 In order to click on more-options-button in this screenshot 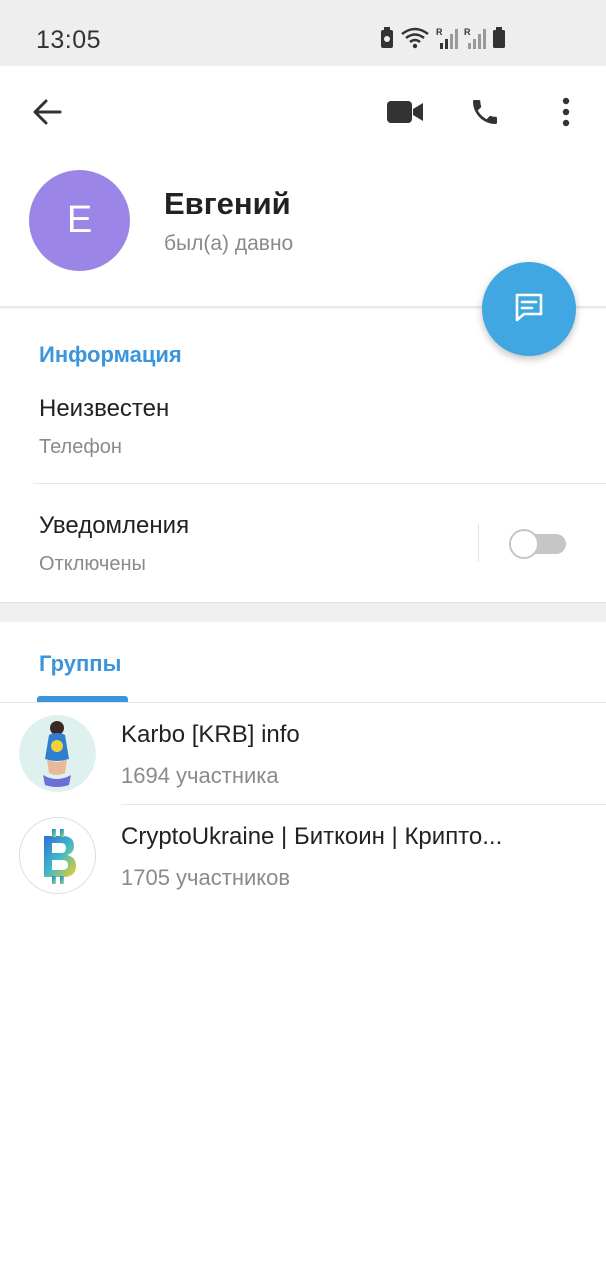, I will do `click(566, 114)`.